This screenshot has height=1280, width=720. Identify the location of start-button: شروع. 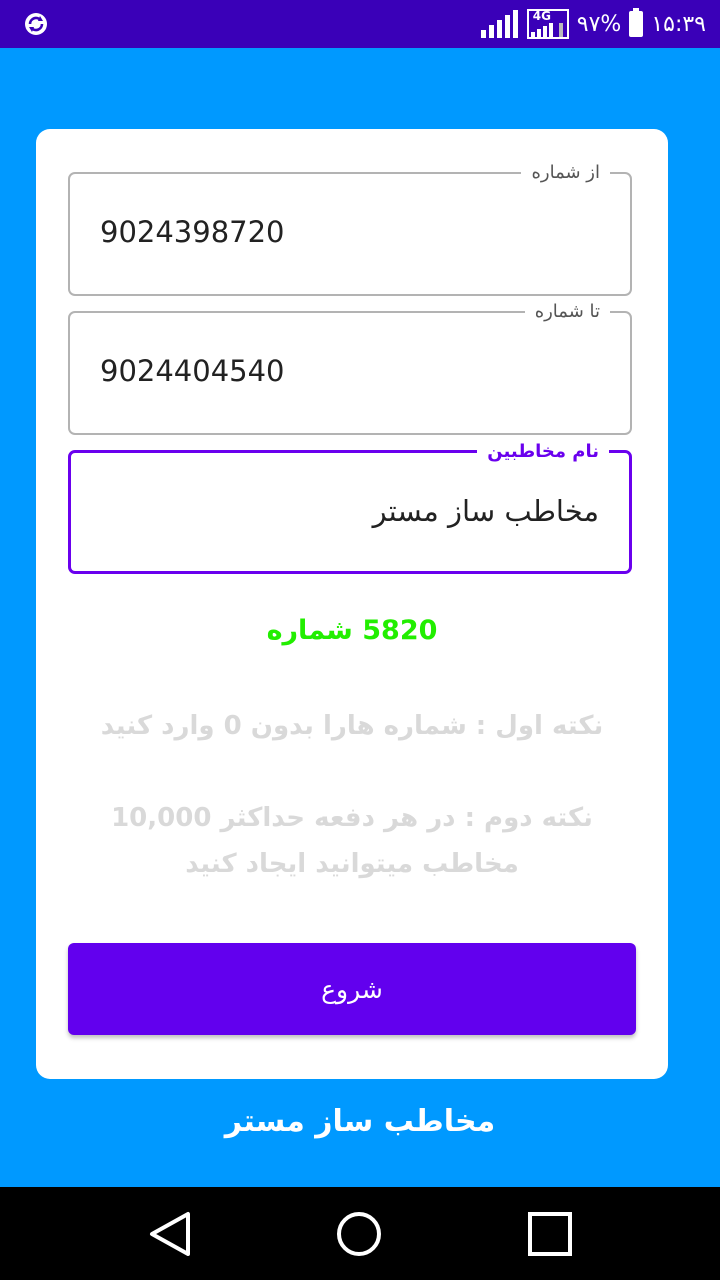
(352, 989).